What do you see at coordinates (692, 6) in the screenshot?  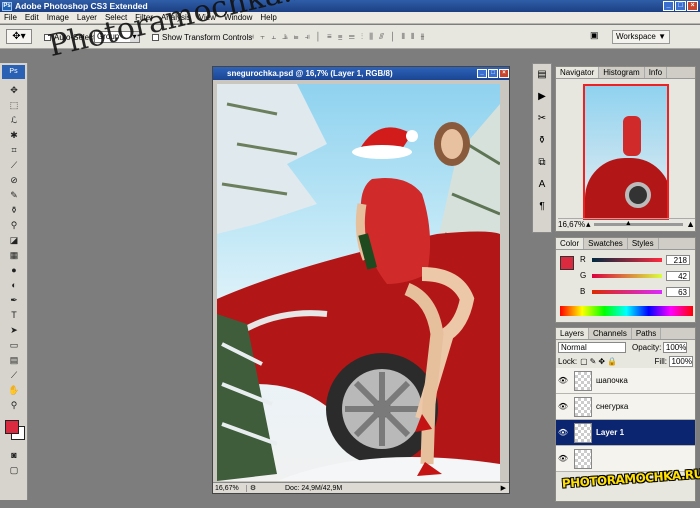 I see `close-button: ×` at bounding box center [692, 6].